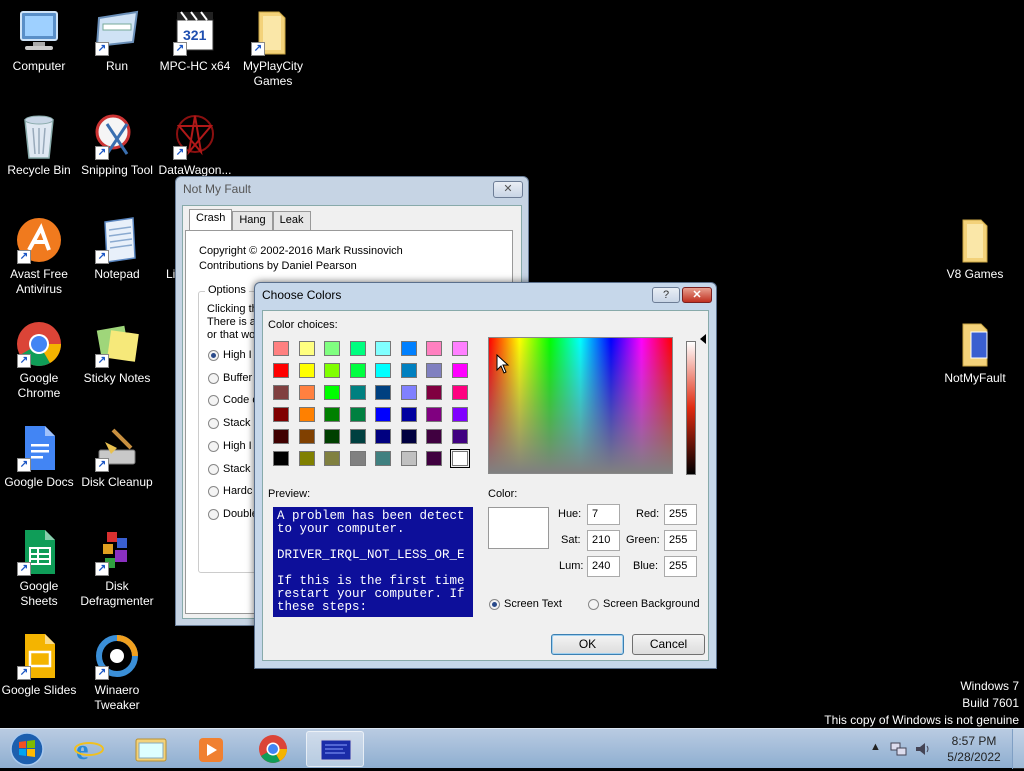  What do you see at coordinates (39, 568) in the screenshot?
I see `desktop-icon-google-sheets: ↗ Google Sheets` at bounding box center [39, 568].